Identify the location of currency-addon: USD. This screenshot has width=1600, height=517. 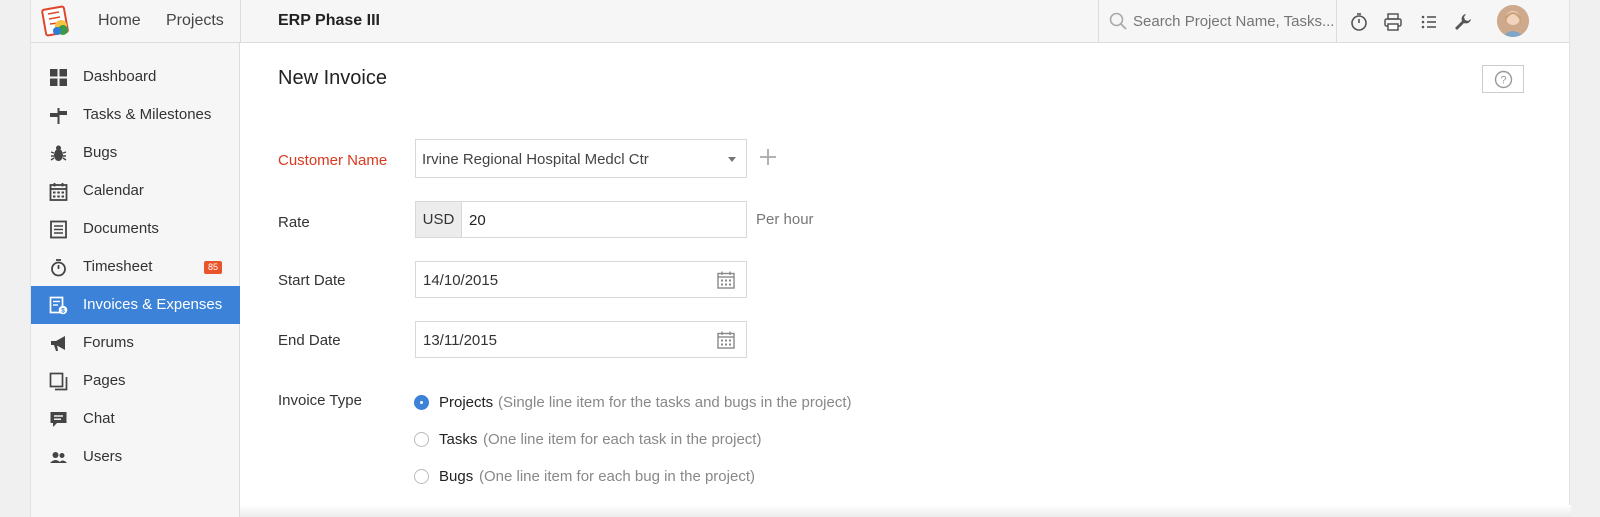
(439, 219).